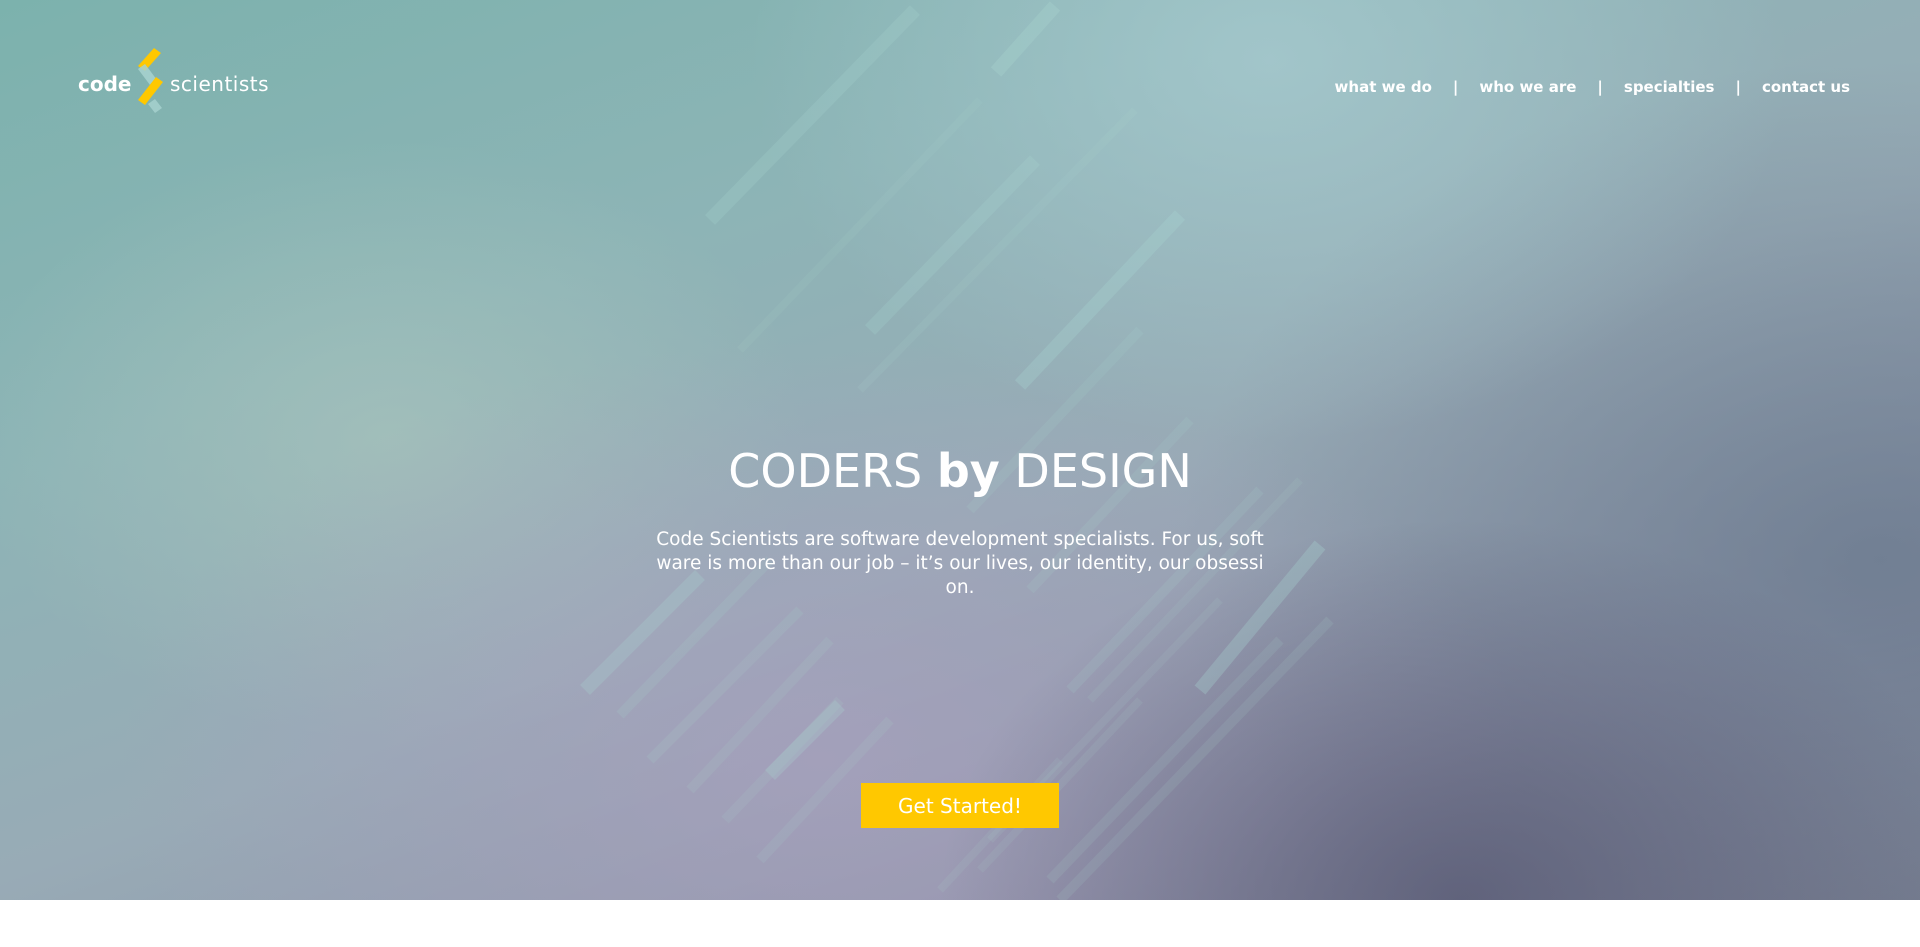 This screenshot has height=947, width=1920. I want to click on headline-text-coders: CODERS, so click(832, 471).